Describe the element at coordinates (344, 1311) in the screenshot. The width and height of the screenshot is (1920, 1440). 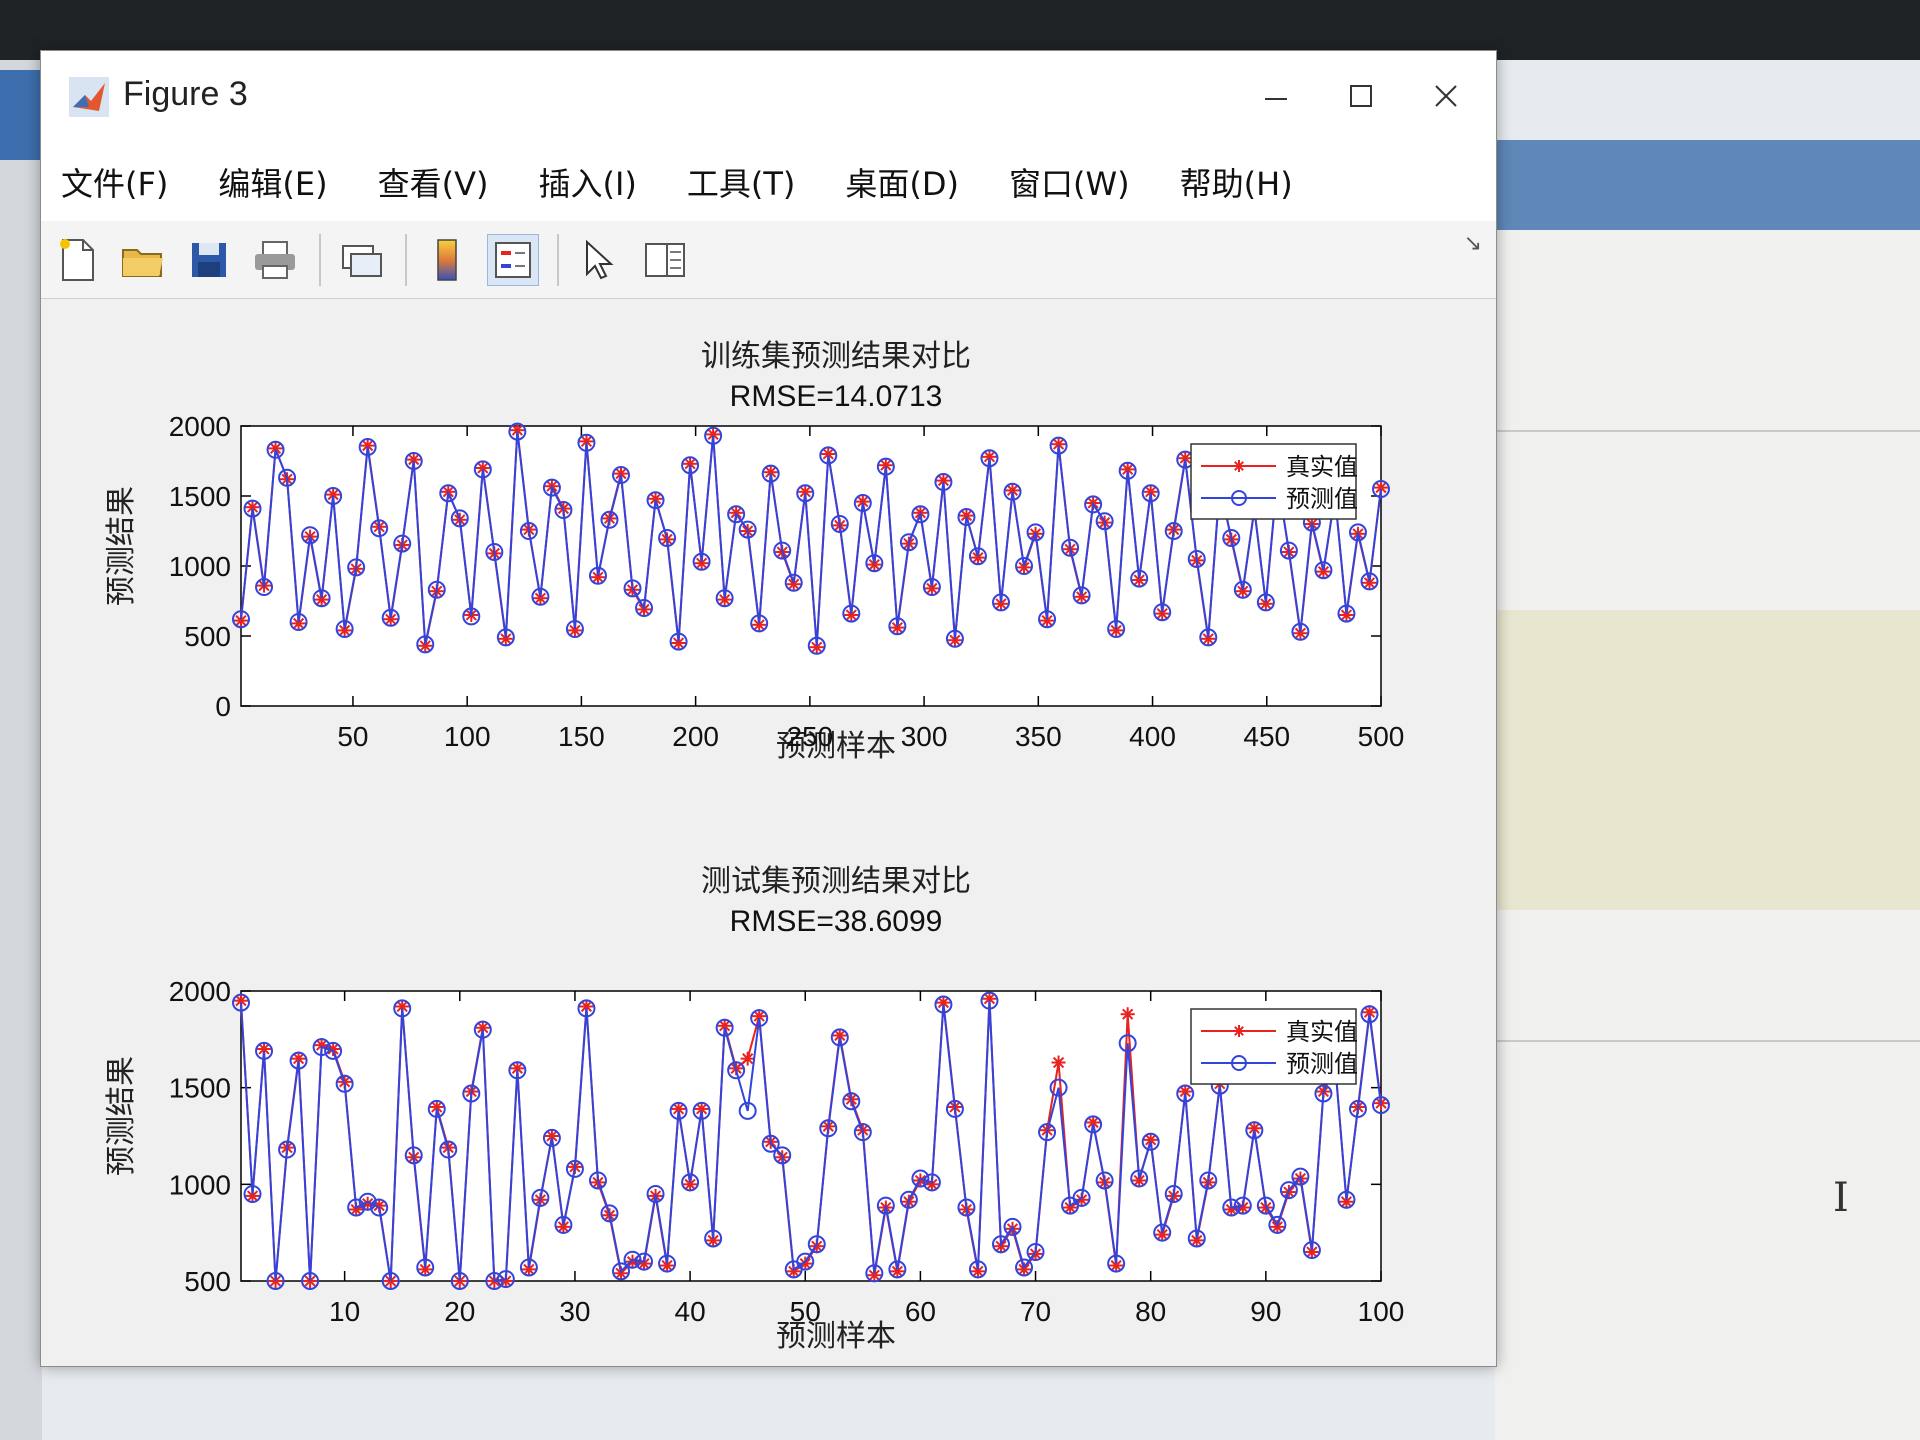
I see `x-tick-label: 10` at that location.